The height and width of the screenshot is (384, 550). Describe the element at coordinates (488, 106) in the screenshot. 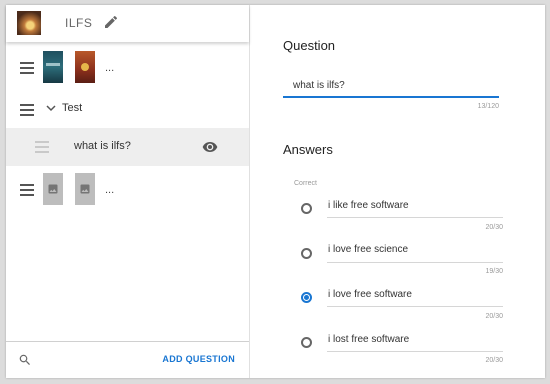

I see `question-char-counter: 13/120` at that location.